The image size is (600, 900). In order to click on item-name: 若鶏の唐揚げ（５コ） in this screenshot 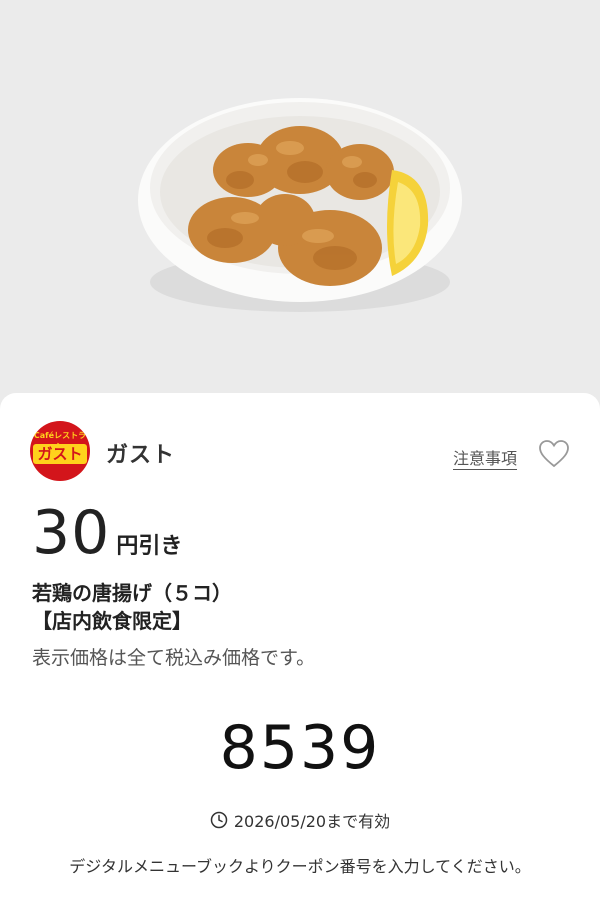, I will do `click(132, 593)`.